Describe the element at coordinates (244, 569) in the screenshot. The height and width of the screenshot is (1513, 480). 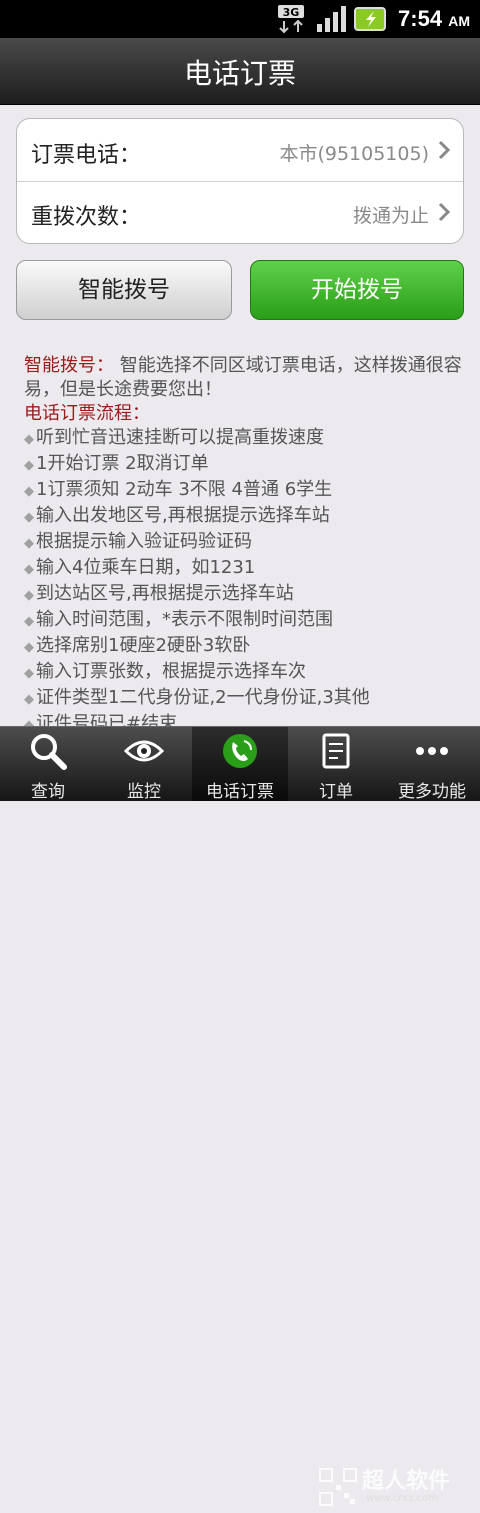
I see `process-step: 输入4位乘车日期，如1231` at that location.